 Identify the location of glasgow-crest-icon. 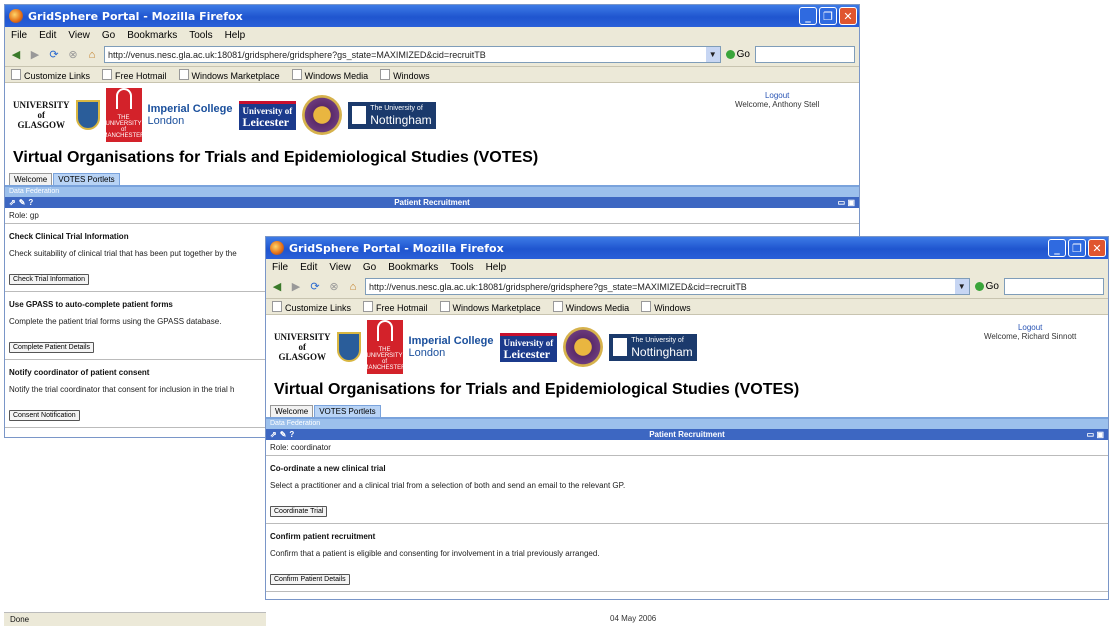
(87, 115).